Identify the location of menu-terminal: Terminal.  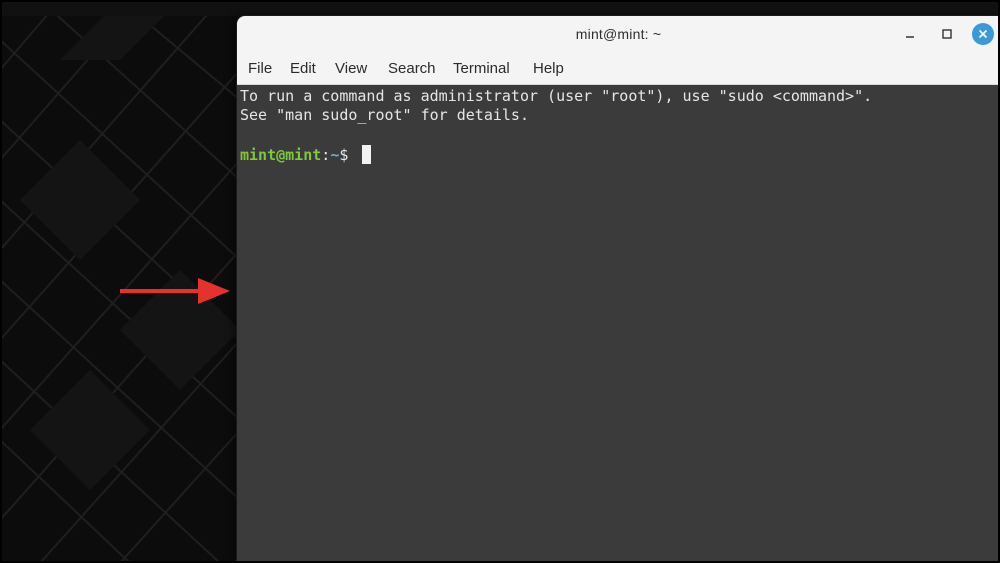
(481, 68).